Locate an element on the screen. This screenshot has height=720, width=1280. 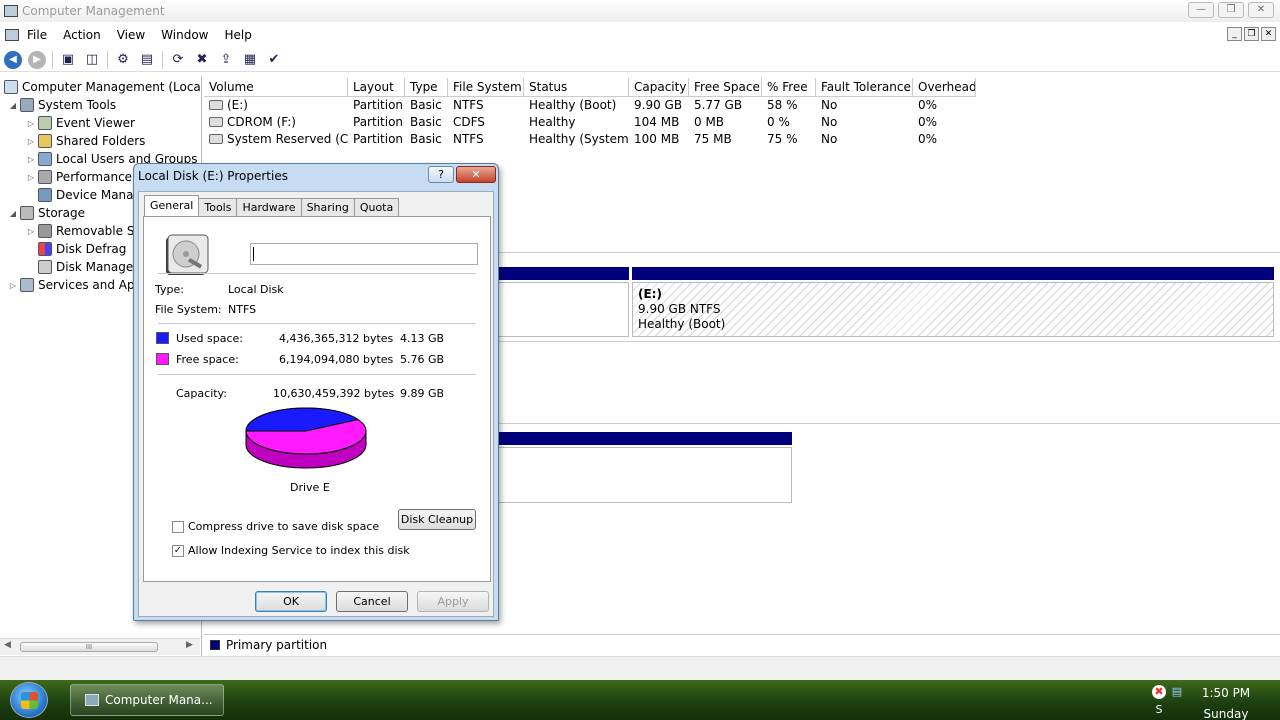
menu-action: Action is located at coordinates (82, 35).